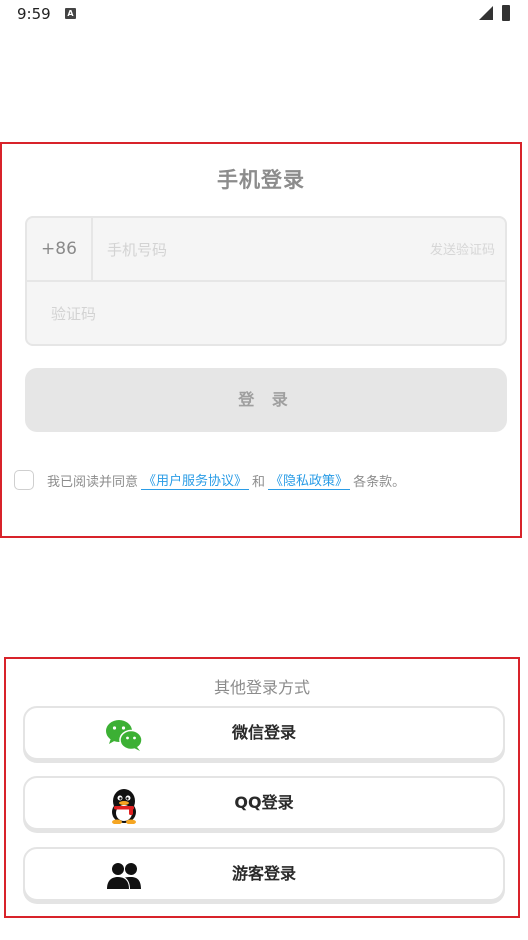  I want to click on wechat-login-label: 微信登录, so click(263, 732).